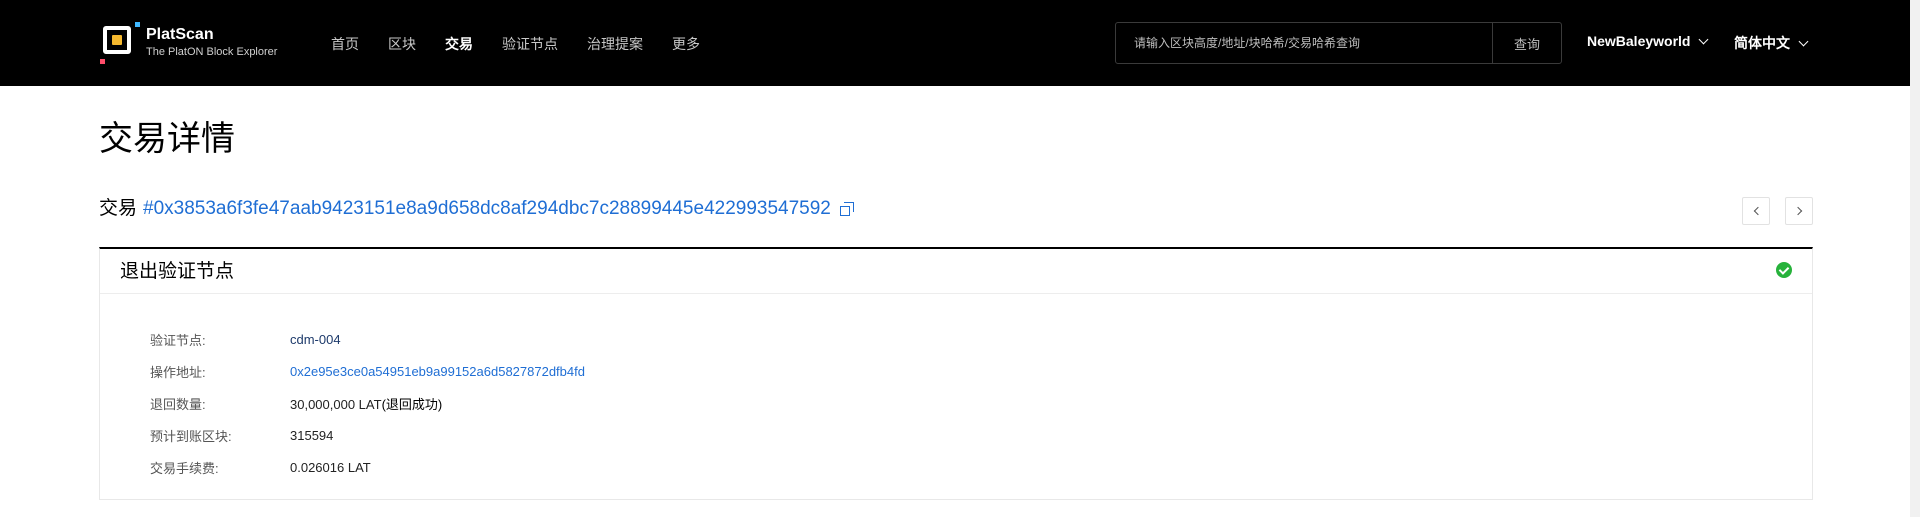 Image resolution: width=1920 pixels, height=517 pixels. I want to click on detail-row-fee: 交易手续费: 0.026016 LAT, so click(367, 467).